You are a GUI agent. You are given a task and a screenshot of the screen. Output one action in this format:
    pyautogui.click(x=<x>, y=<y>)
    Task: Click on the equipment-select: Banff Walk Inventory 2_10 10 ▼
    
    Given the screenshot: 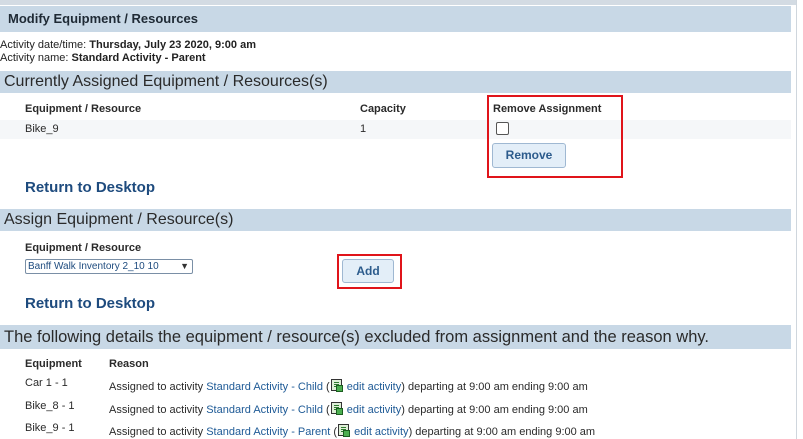 What is the action you would take?
    pyautogui.click(x=109, y=266)
    